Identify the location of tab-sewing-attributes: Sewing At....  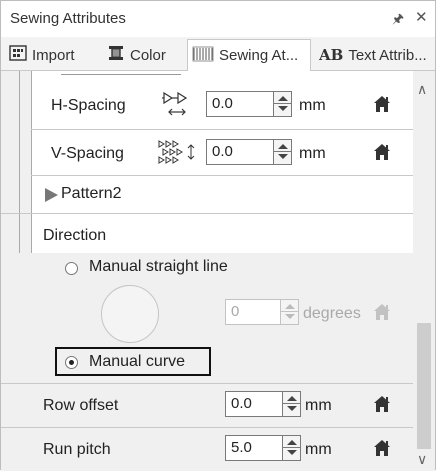
(249, 55).